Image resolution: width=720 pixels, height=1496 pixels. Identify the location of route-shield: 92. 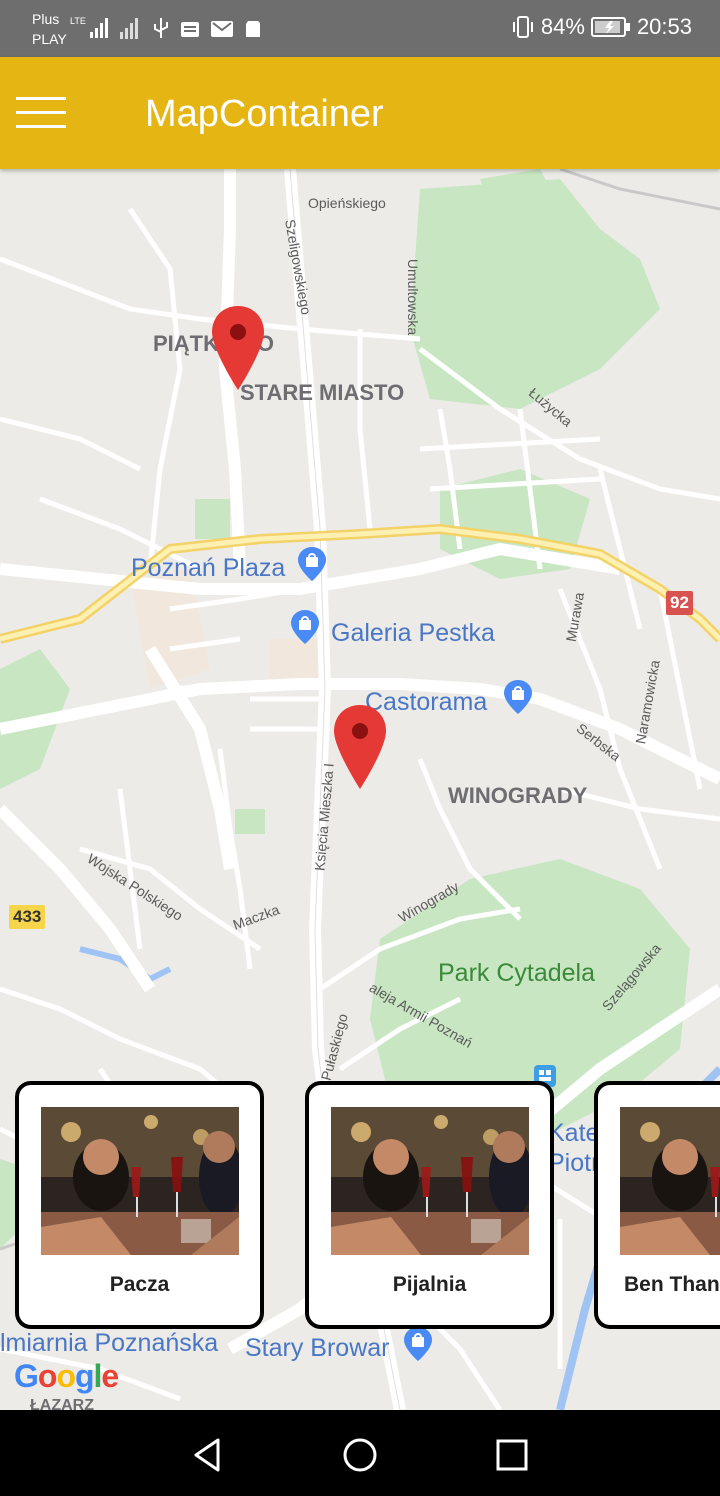
(679, 603).